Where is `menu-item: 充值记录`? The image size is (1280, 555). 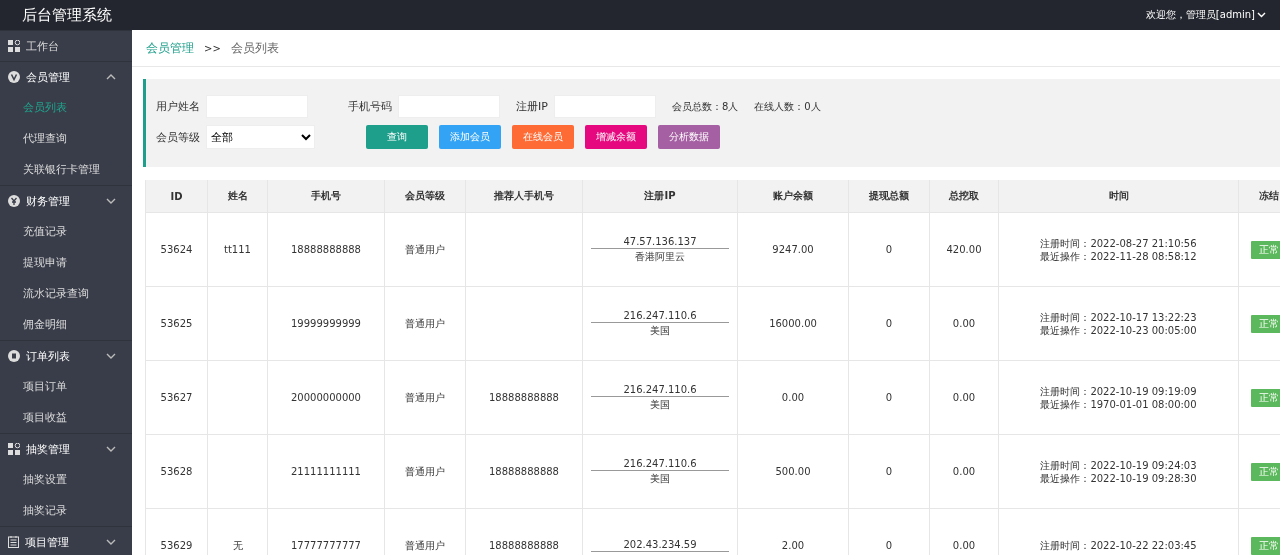 menu-item: 充值记录 is located at coordinates (66, 231).